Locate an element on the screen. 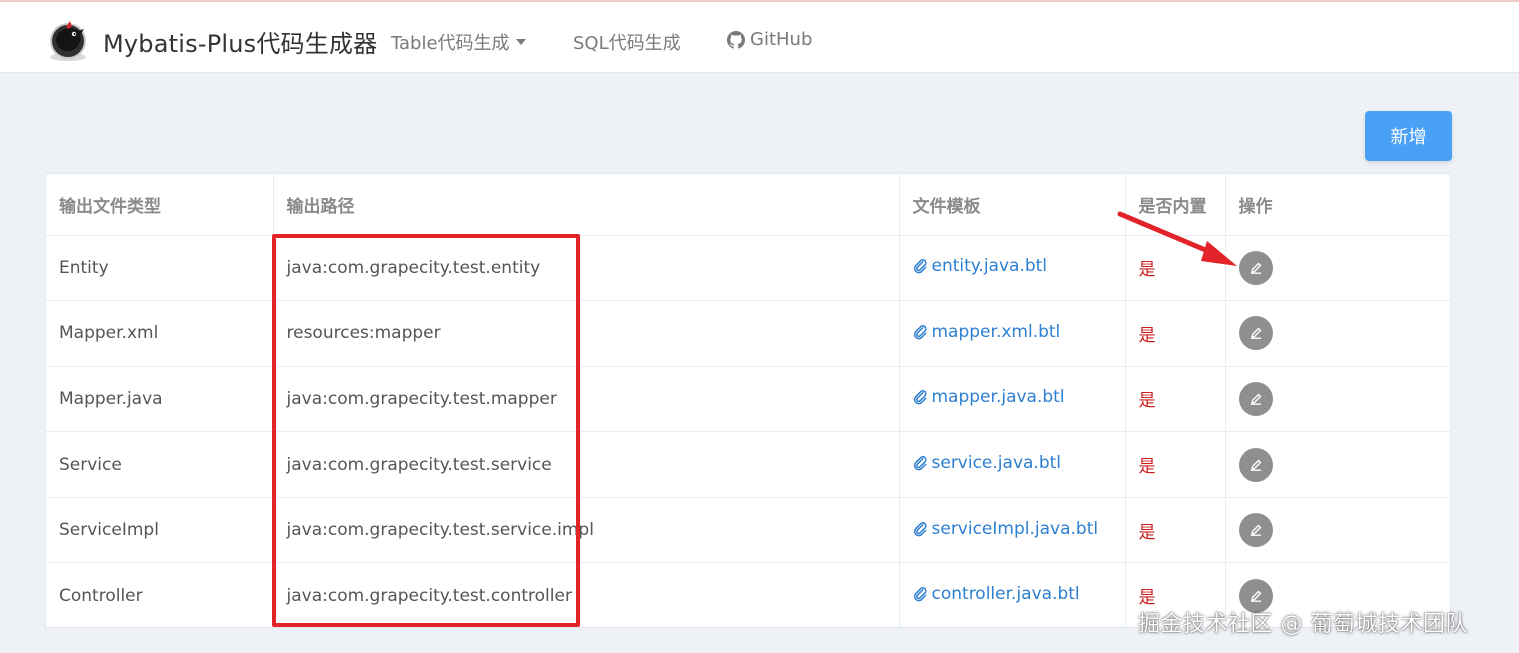  cell-template: mapper.java.btl is located at coordinates (1012, 399).